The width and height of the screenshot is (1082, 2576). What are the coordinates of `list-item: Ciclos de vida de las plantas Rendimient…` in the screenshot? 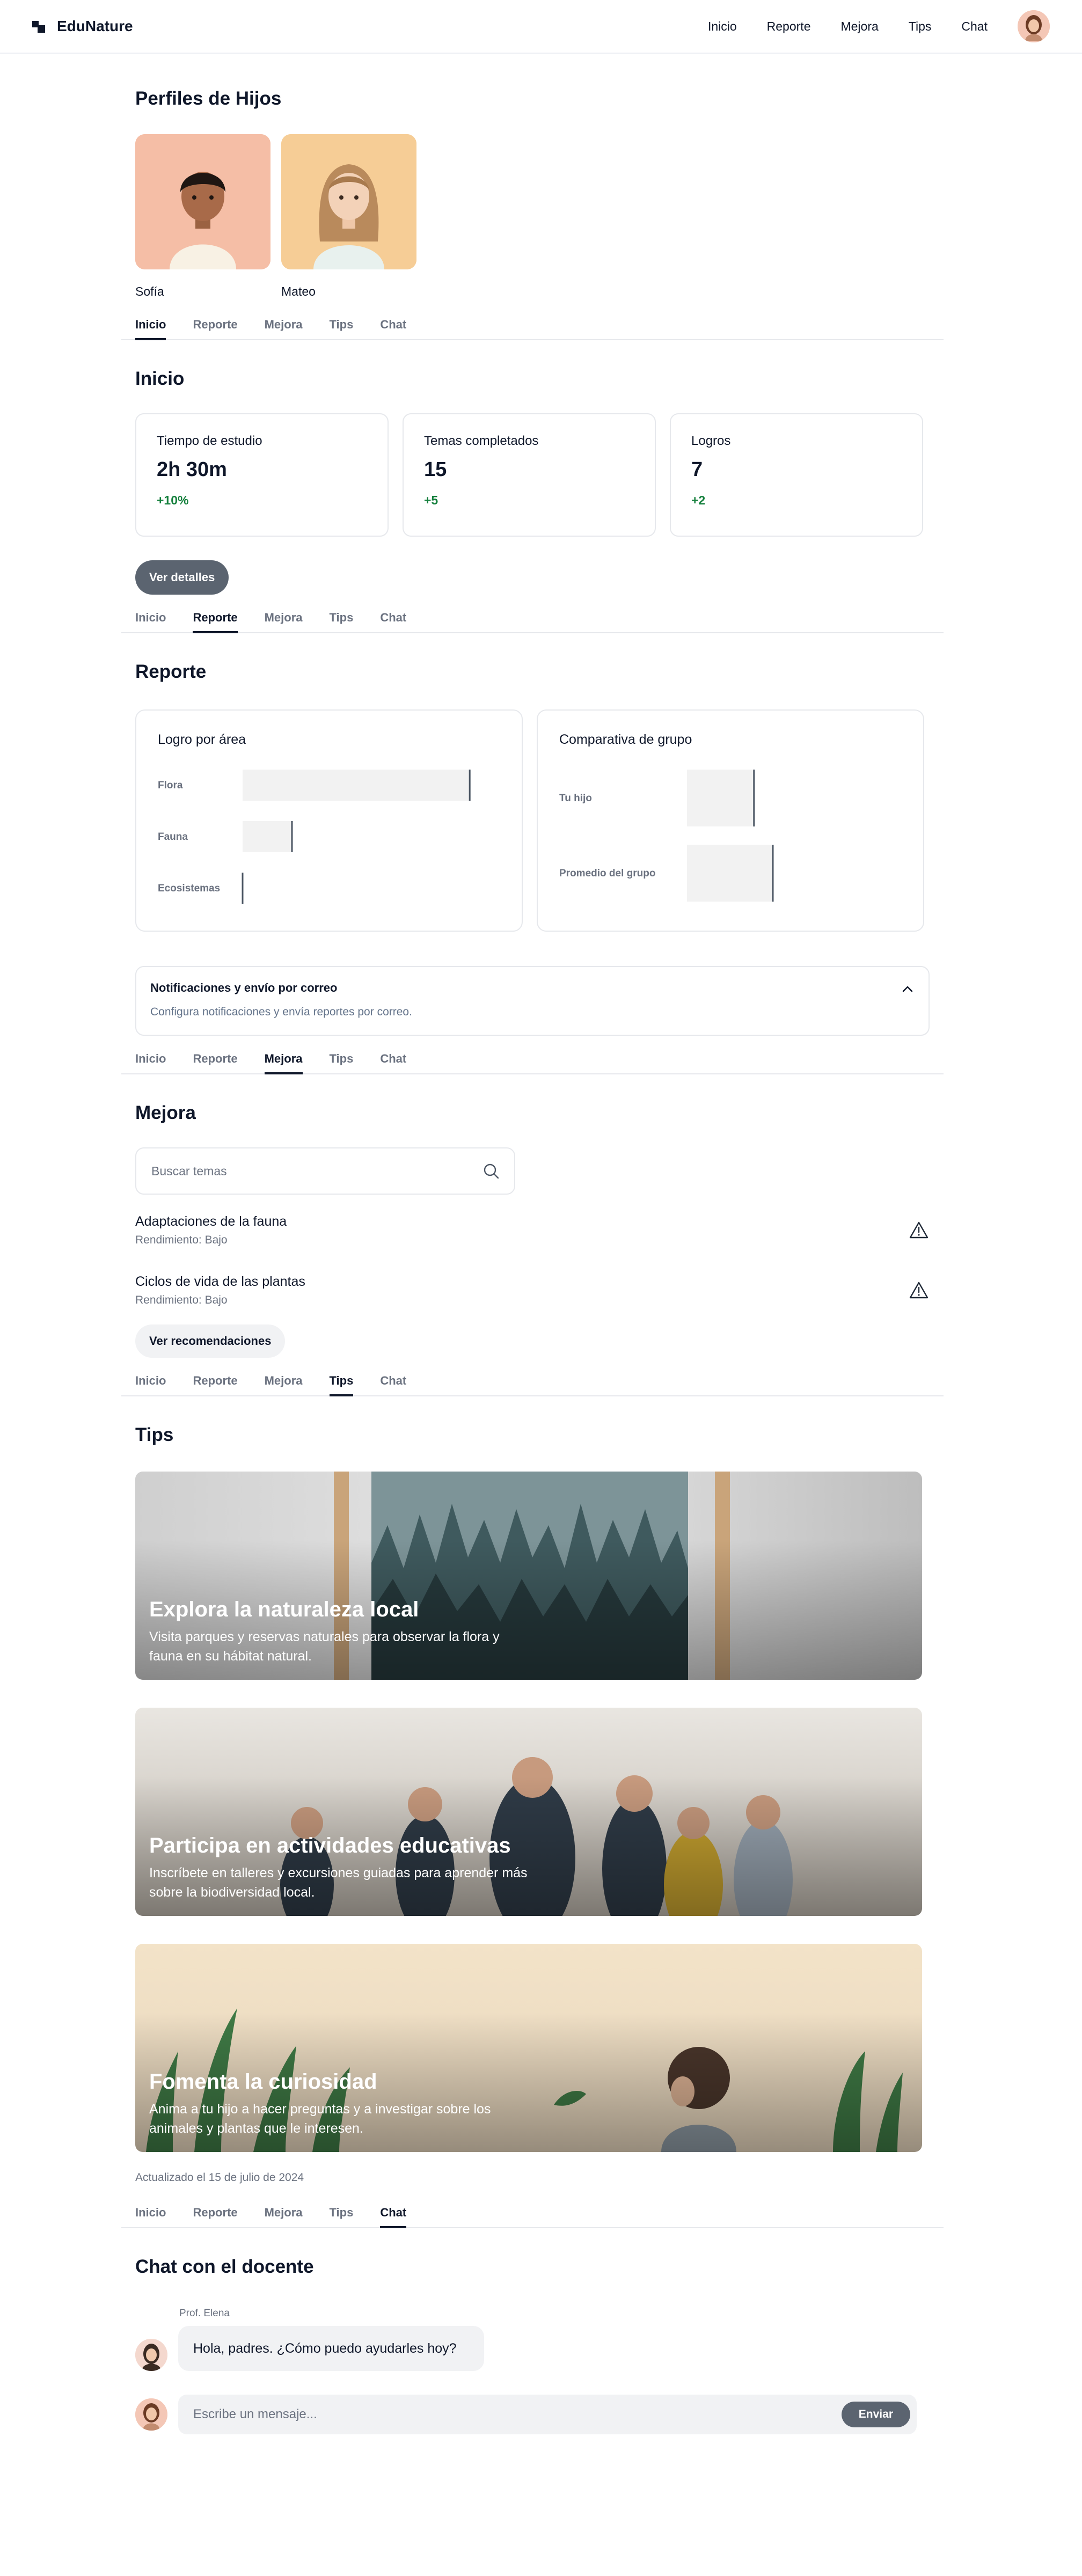 It's located at (532, 1290).